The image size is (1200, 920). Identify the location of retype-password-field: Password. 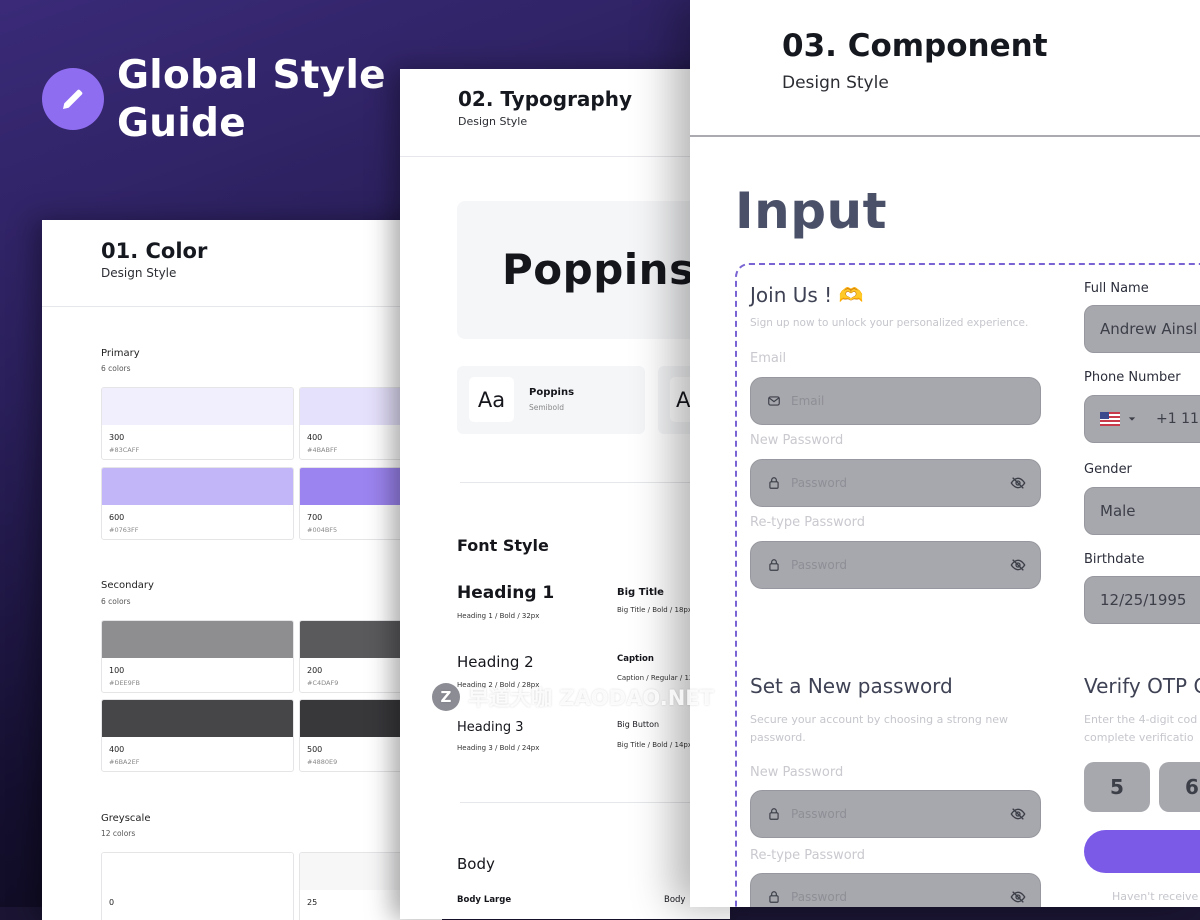
(895, 565).